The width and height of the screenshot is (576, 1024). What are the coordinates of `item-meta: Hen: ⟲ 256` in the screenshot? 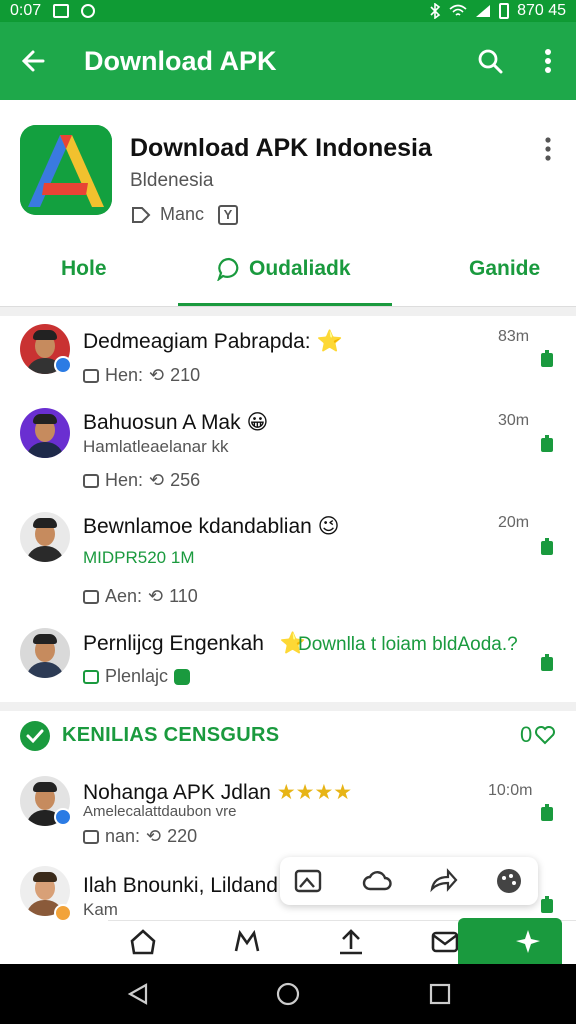 It's located at (141, 480).